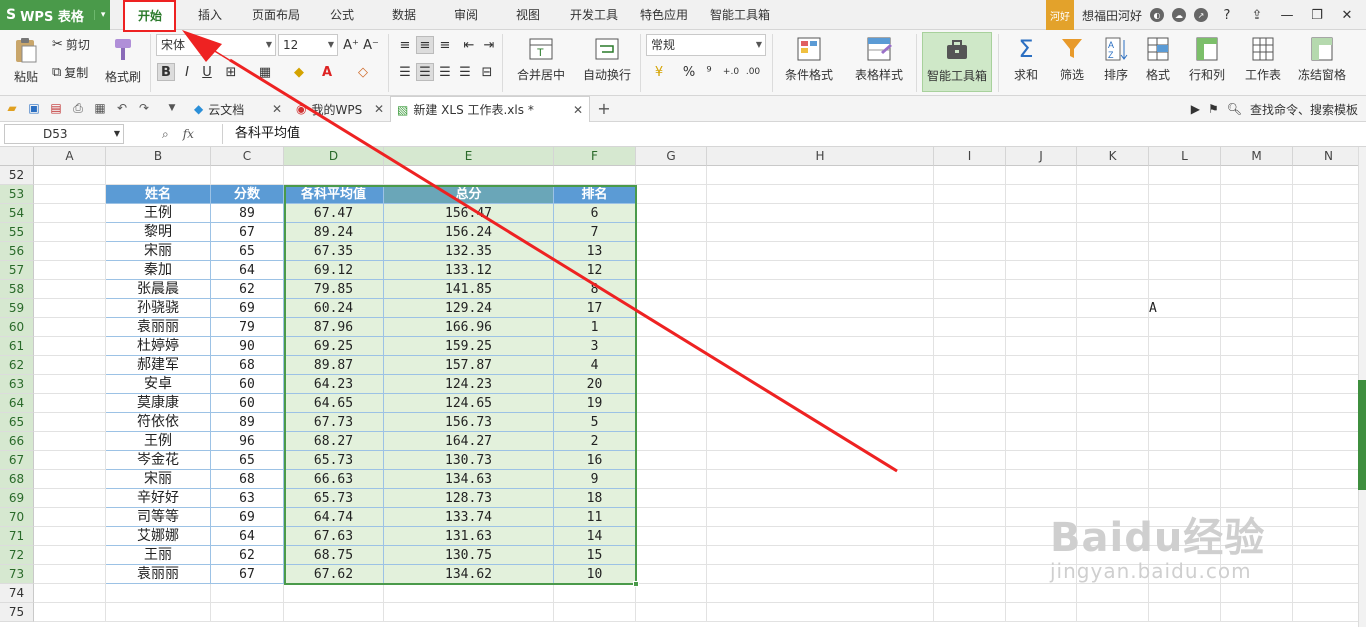  What do you see at coordinates (247, 574) in the screenshot?
I see `table-cell: 67` at bounding box center [247, 574].